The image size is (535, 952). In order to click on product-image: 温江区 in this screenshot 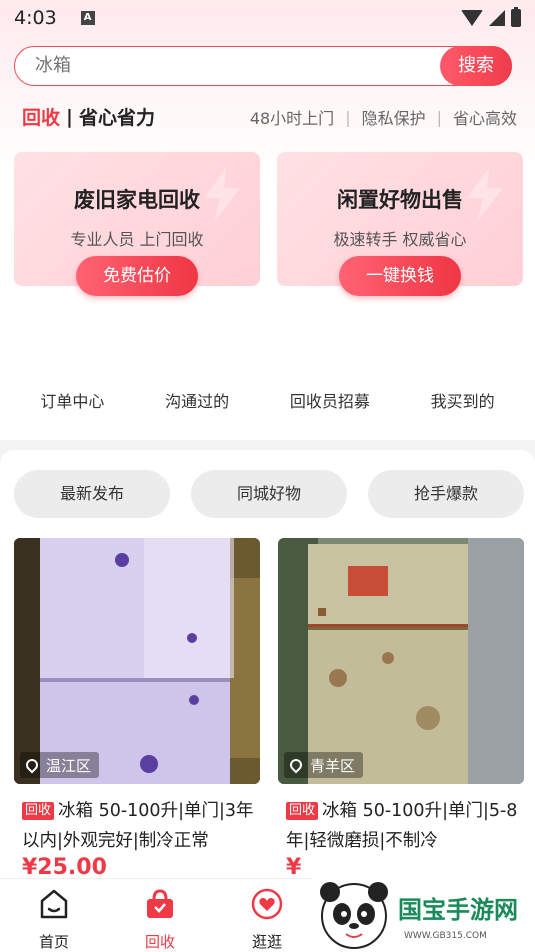, I will do `click(137, 661)`.